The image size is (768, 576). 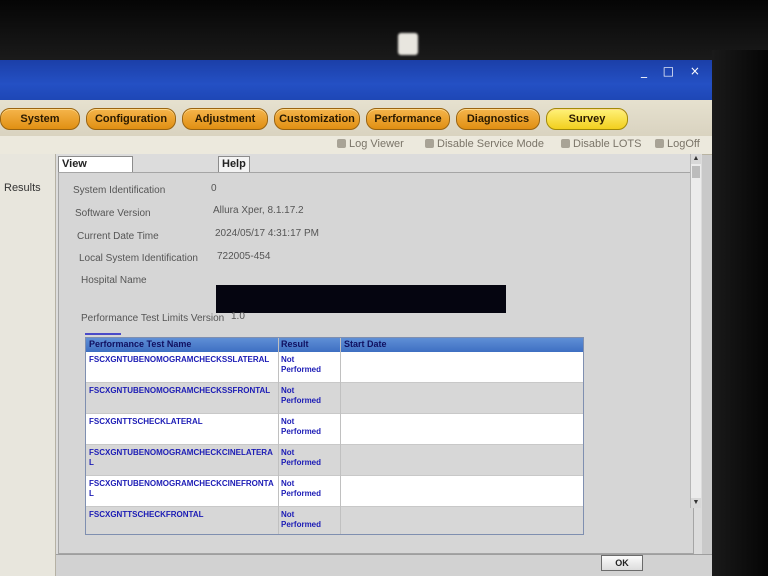 I want to click on scroll-thumb, so click(x=696, y=172).